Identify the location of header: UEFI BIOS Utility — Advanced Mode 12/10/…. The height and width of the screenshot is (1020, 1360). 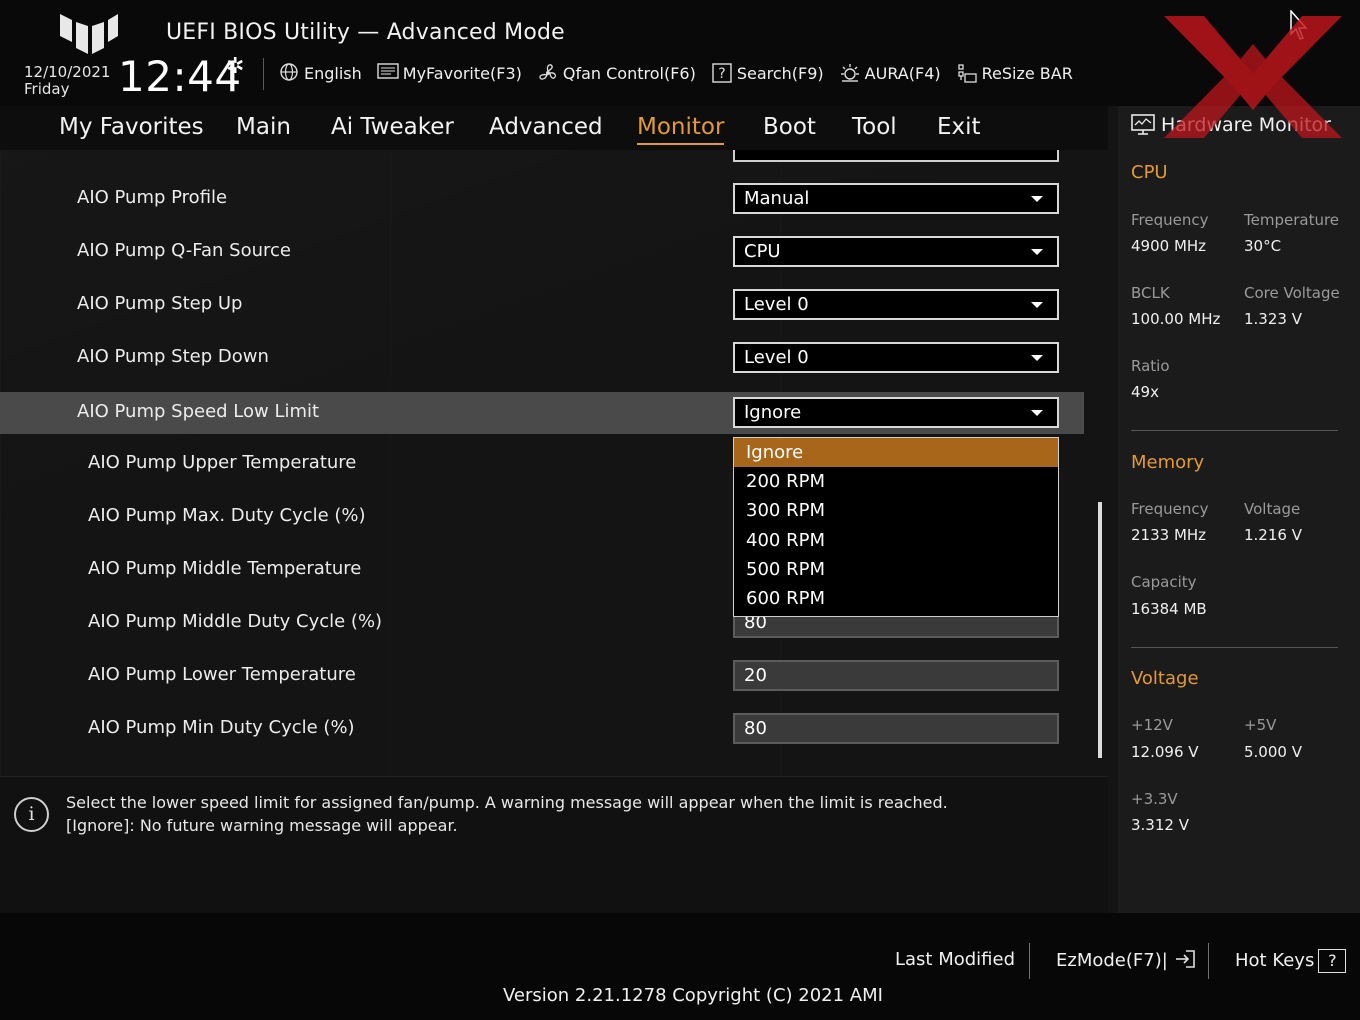
(680, 53).